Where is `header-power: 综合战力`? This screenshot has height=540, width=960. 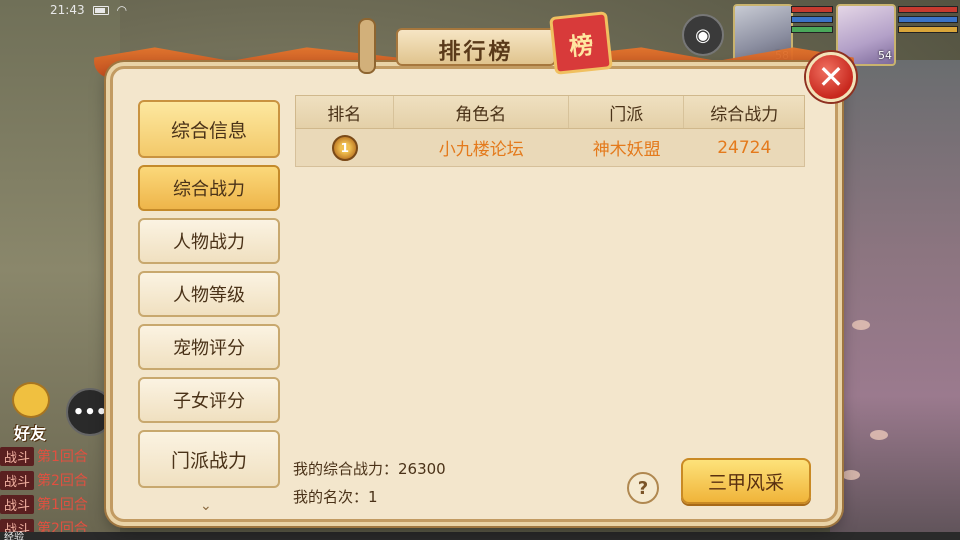 header-power: 综合战力 is located at coordinates (744, 114).